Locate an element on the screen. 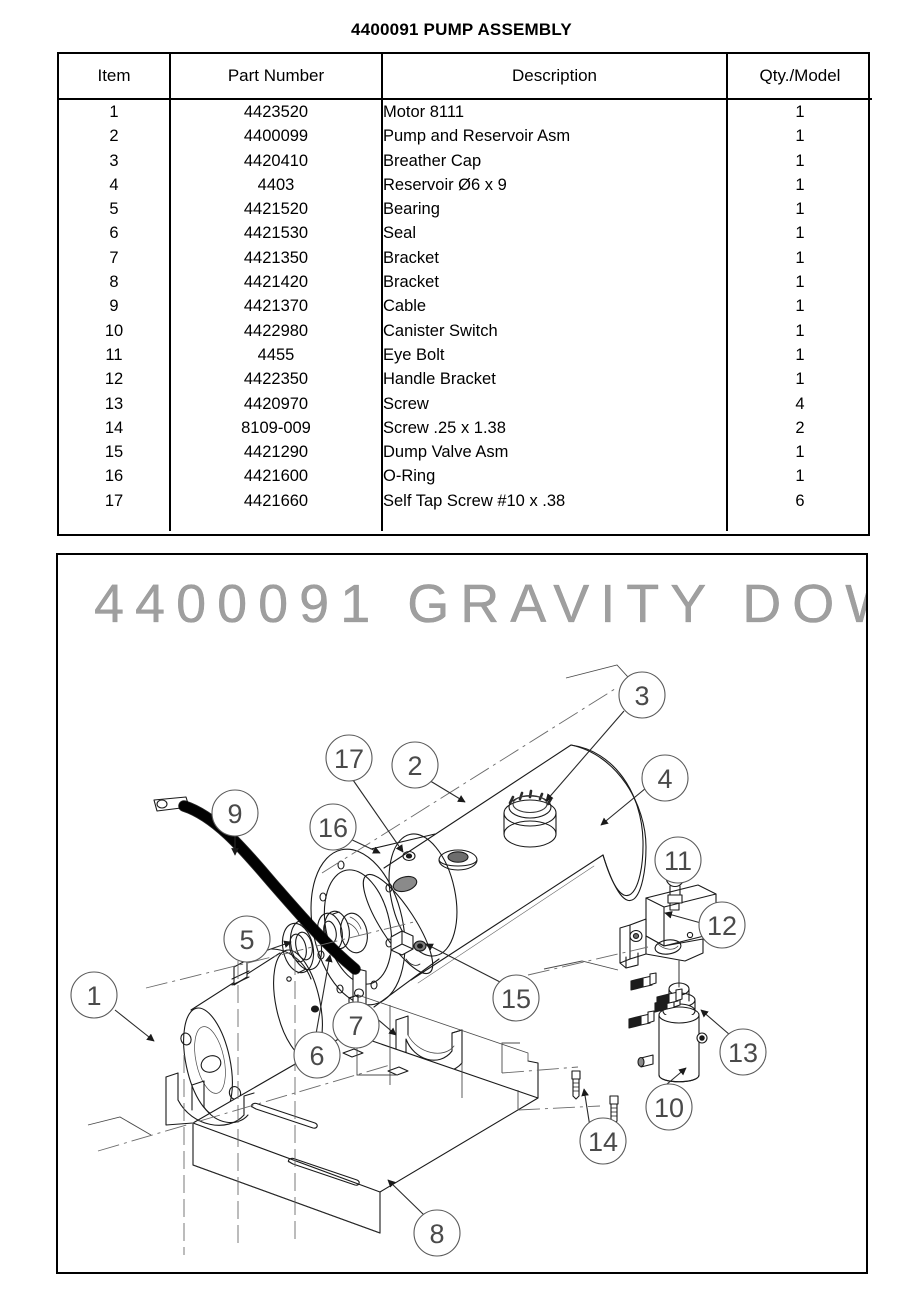 Image resolution: width=923 pixels, height=1300 pixels. balloon-label: 9 is located at coordinates (234, 814).